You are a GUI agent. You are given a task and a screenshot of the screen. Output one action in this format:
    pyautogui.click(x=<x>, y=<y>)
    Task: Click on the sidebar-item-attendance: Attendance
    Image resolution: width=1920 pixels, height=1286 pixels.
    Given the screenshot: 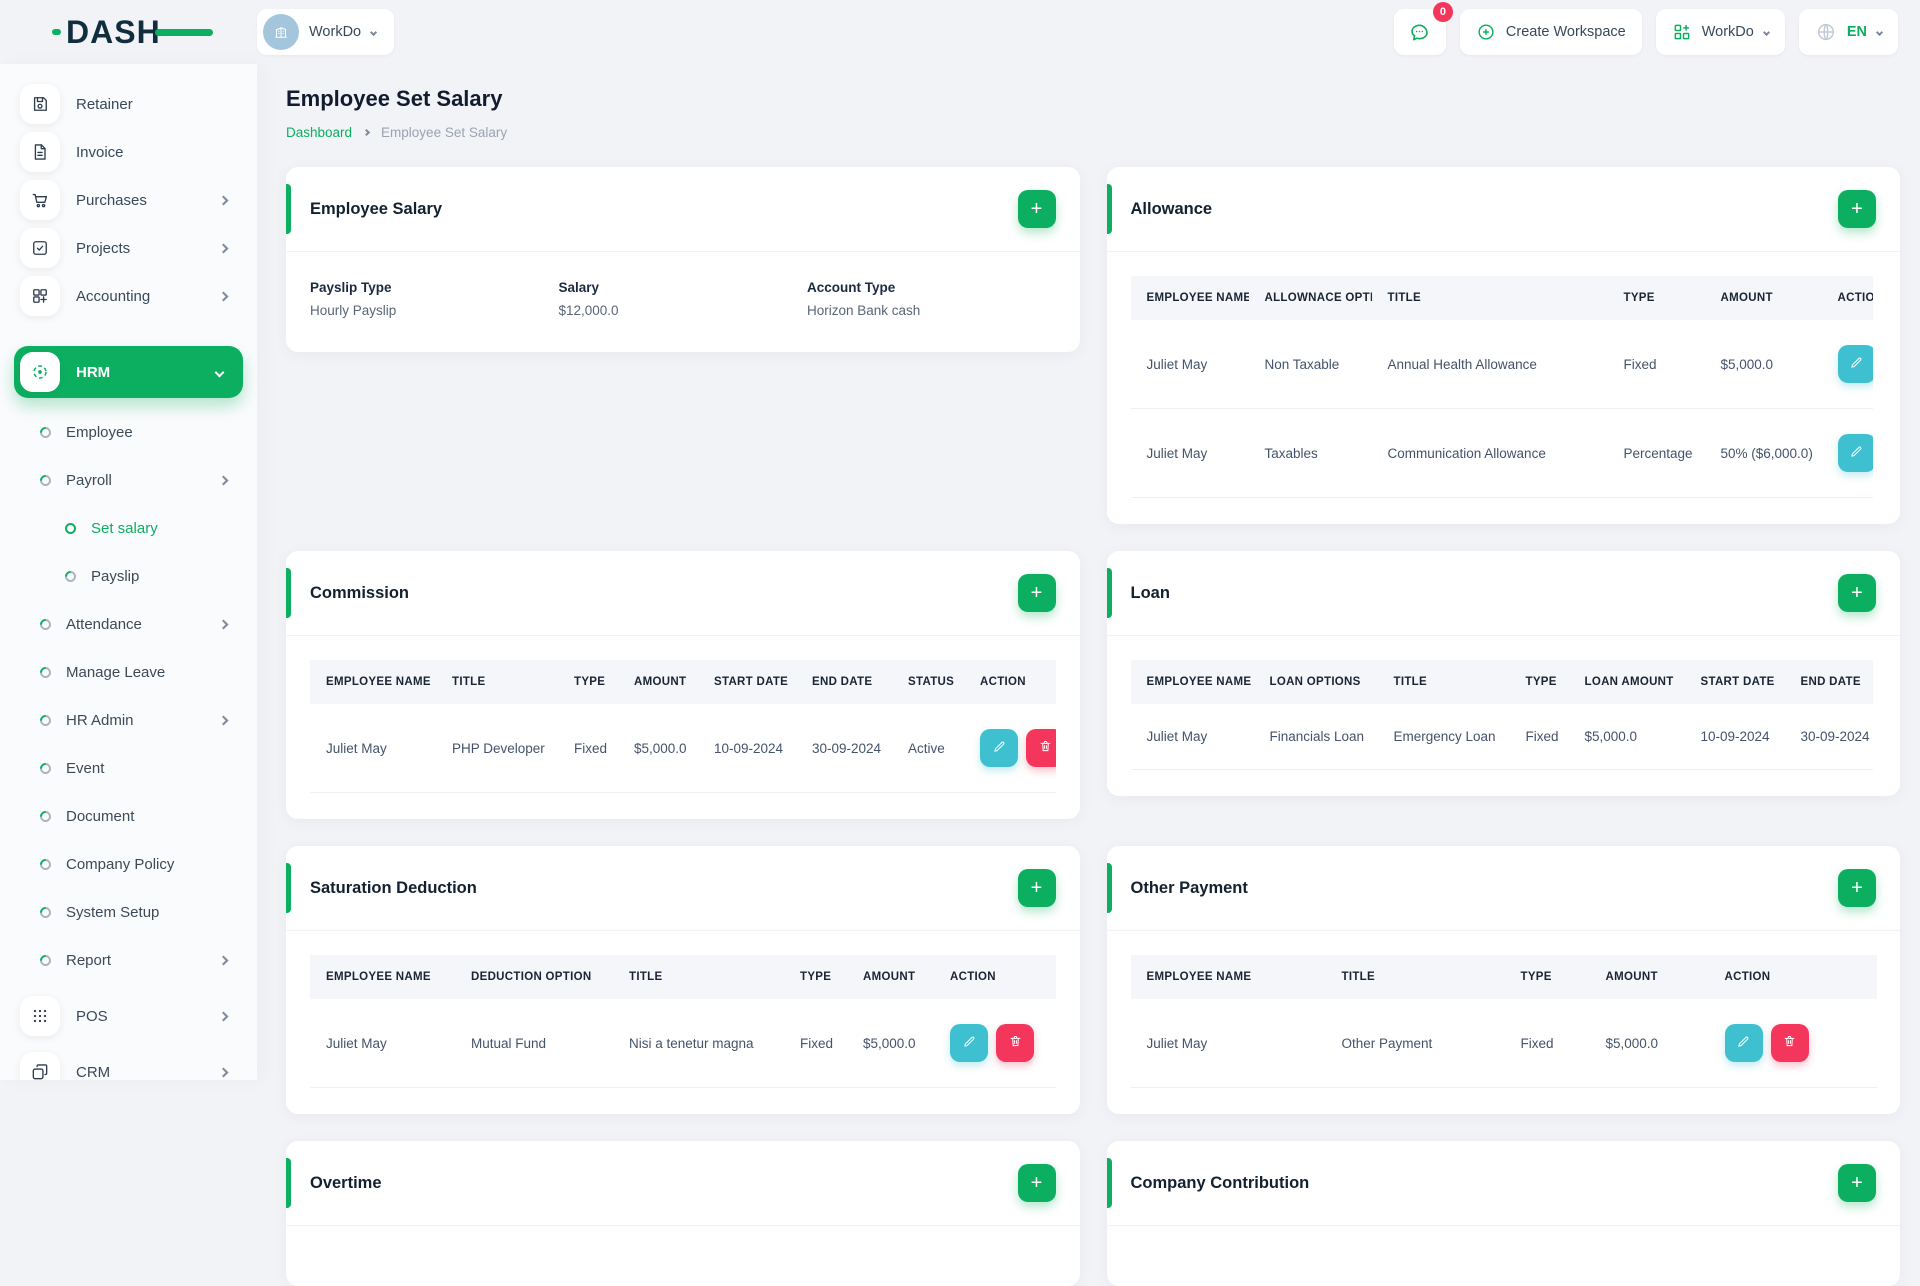 What is the action you would take?
    pyautogui.click(x=128, y=624)
    